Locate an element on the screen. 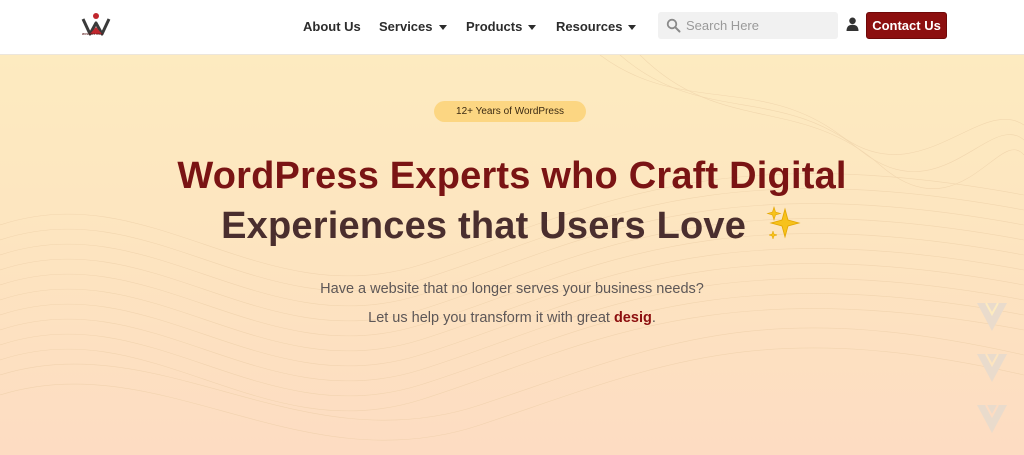 The image size is (1024, 455). nav-about-us: About Us is located at coordinates (332, 27).